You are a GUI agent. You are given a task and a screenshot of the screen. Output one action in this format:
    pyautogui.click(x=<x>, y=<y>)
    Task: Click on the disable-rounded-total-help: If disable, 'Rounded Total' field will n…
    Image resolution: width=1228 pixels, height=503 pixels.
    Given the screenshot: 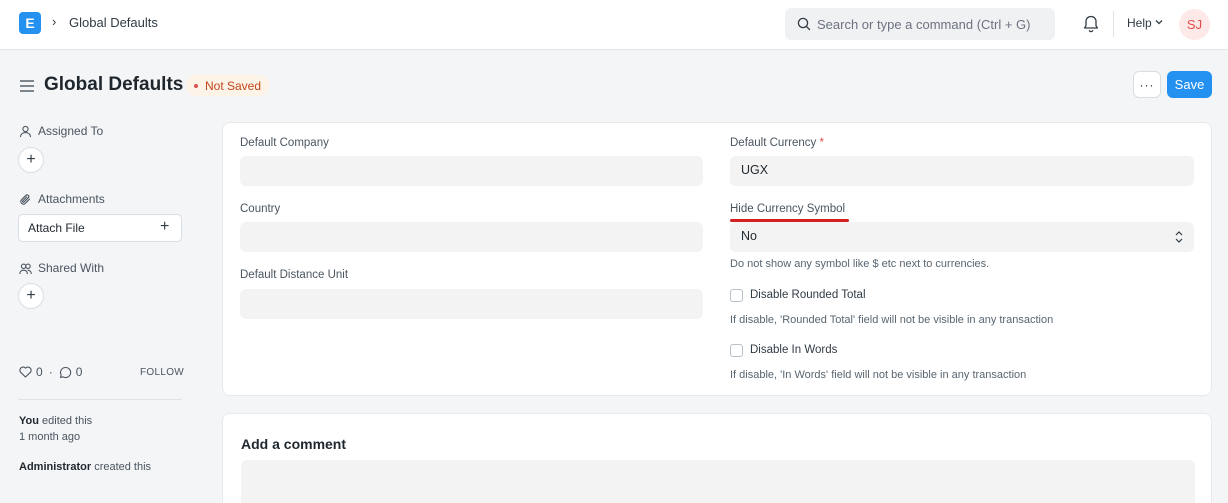 What is the action you would take?
    pyautogui.click(x=892, y=320)
    